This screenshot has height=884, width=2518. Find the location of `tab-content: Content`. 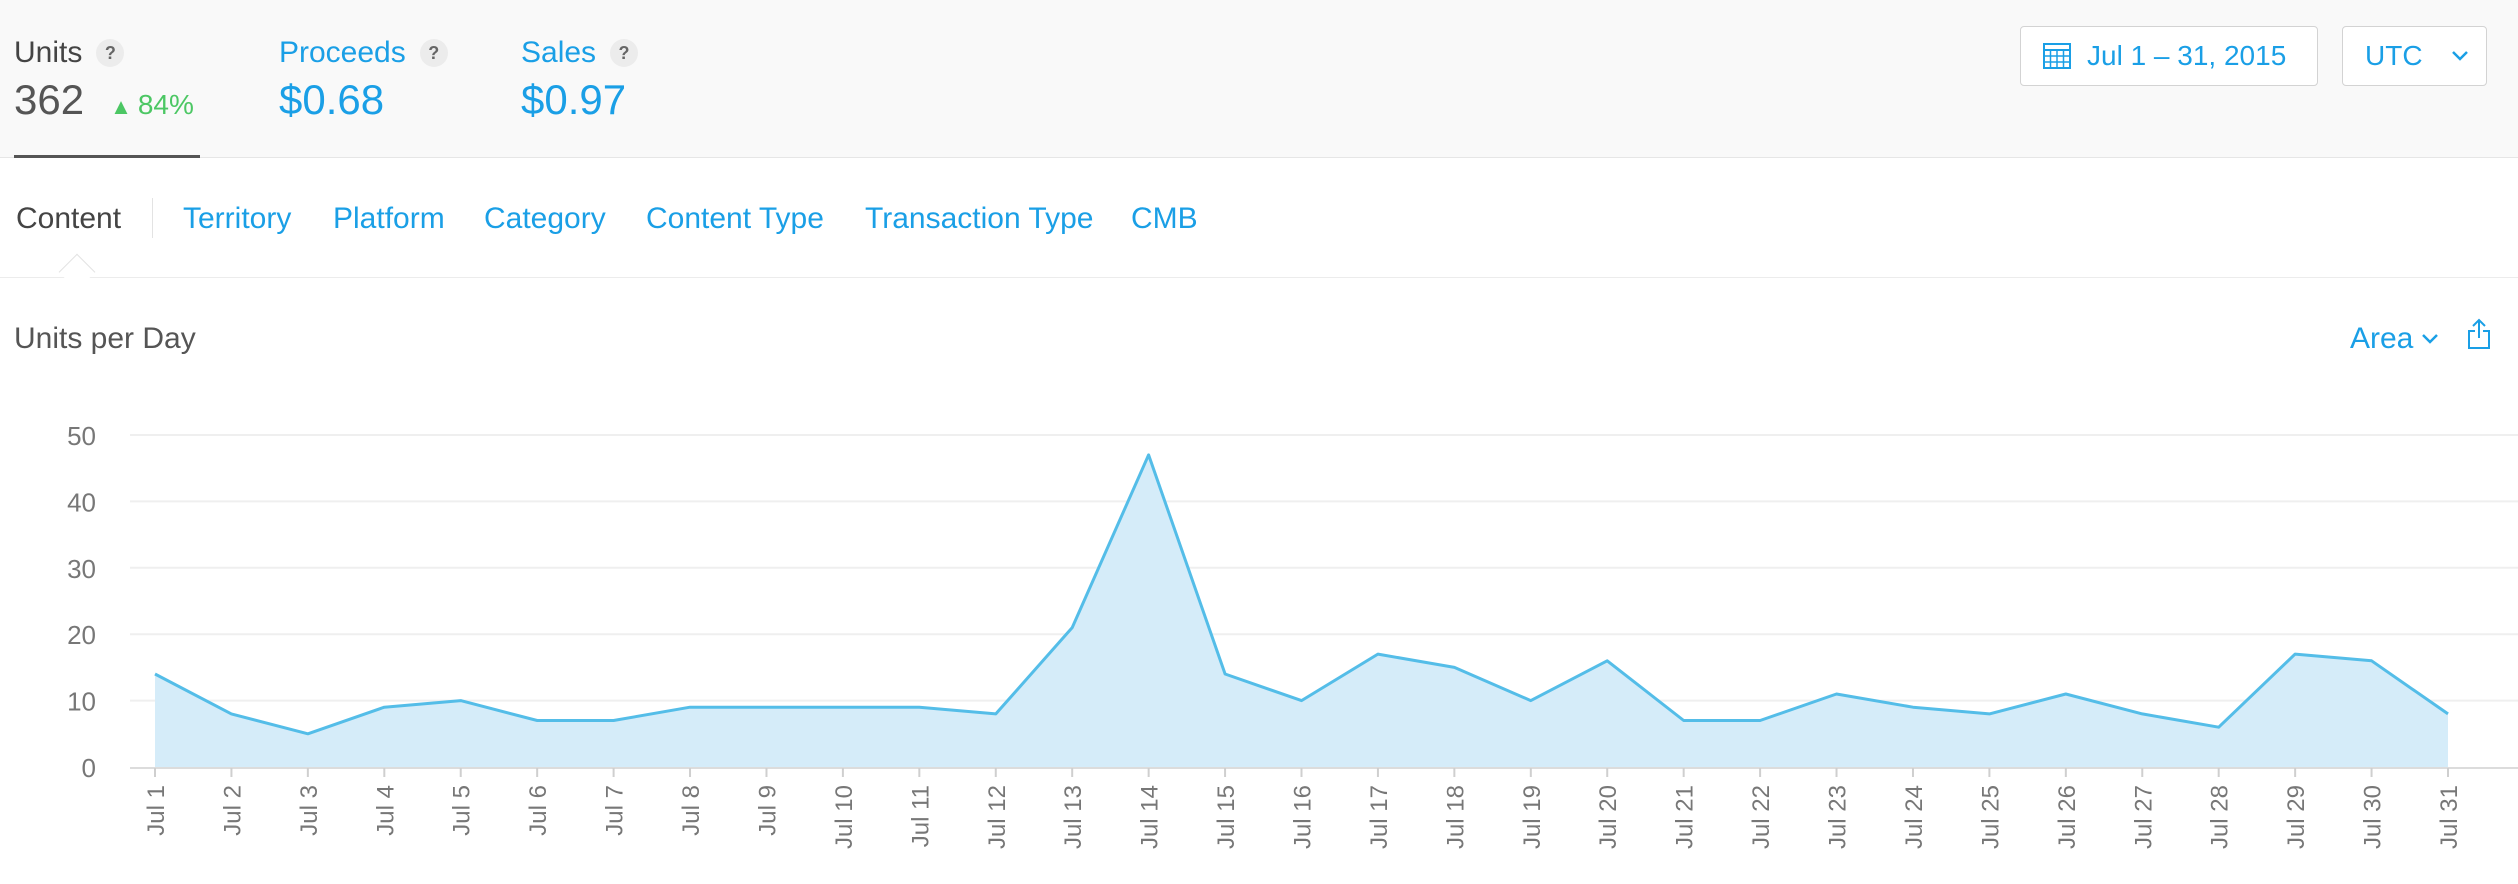

tab-content: Content is located at coordinates (68, 219).